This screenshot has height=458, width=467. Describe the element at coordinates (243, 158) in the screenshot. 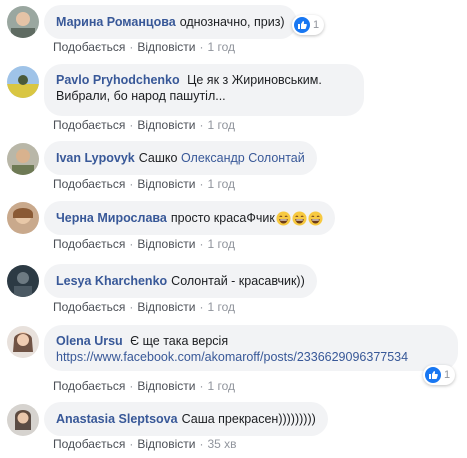

I see `mention-link: Олександр Солонтай` at that location.